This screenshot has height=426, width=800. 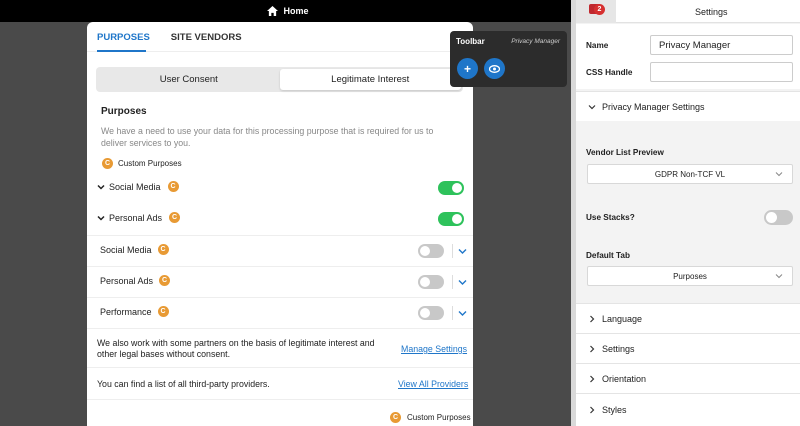 I want to click on purposes-heading: Purposes, so click(x=124, y=111).